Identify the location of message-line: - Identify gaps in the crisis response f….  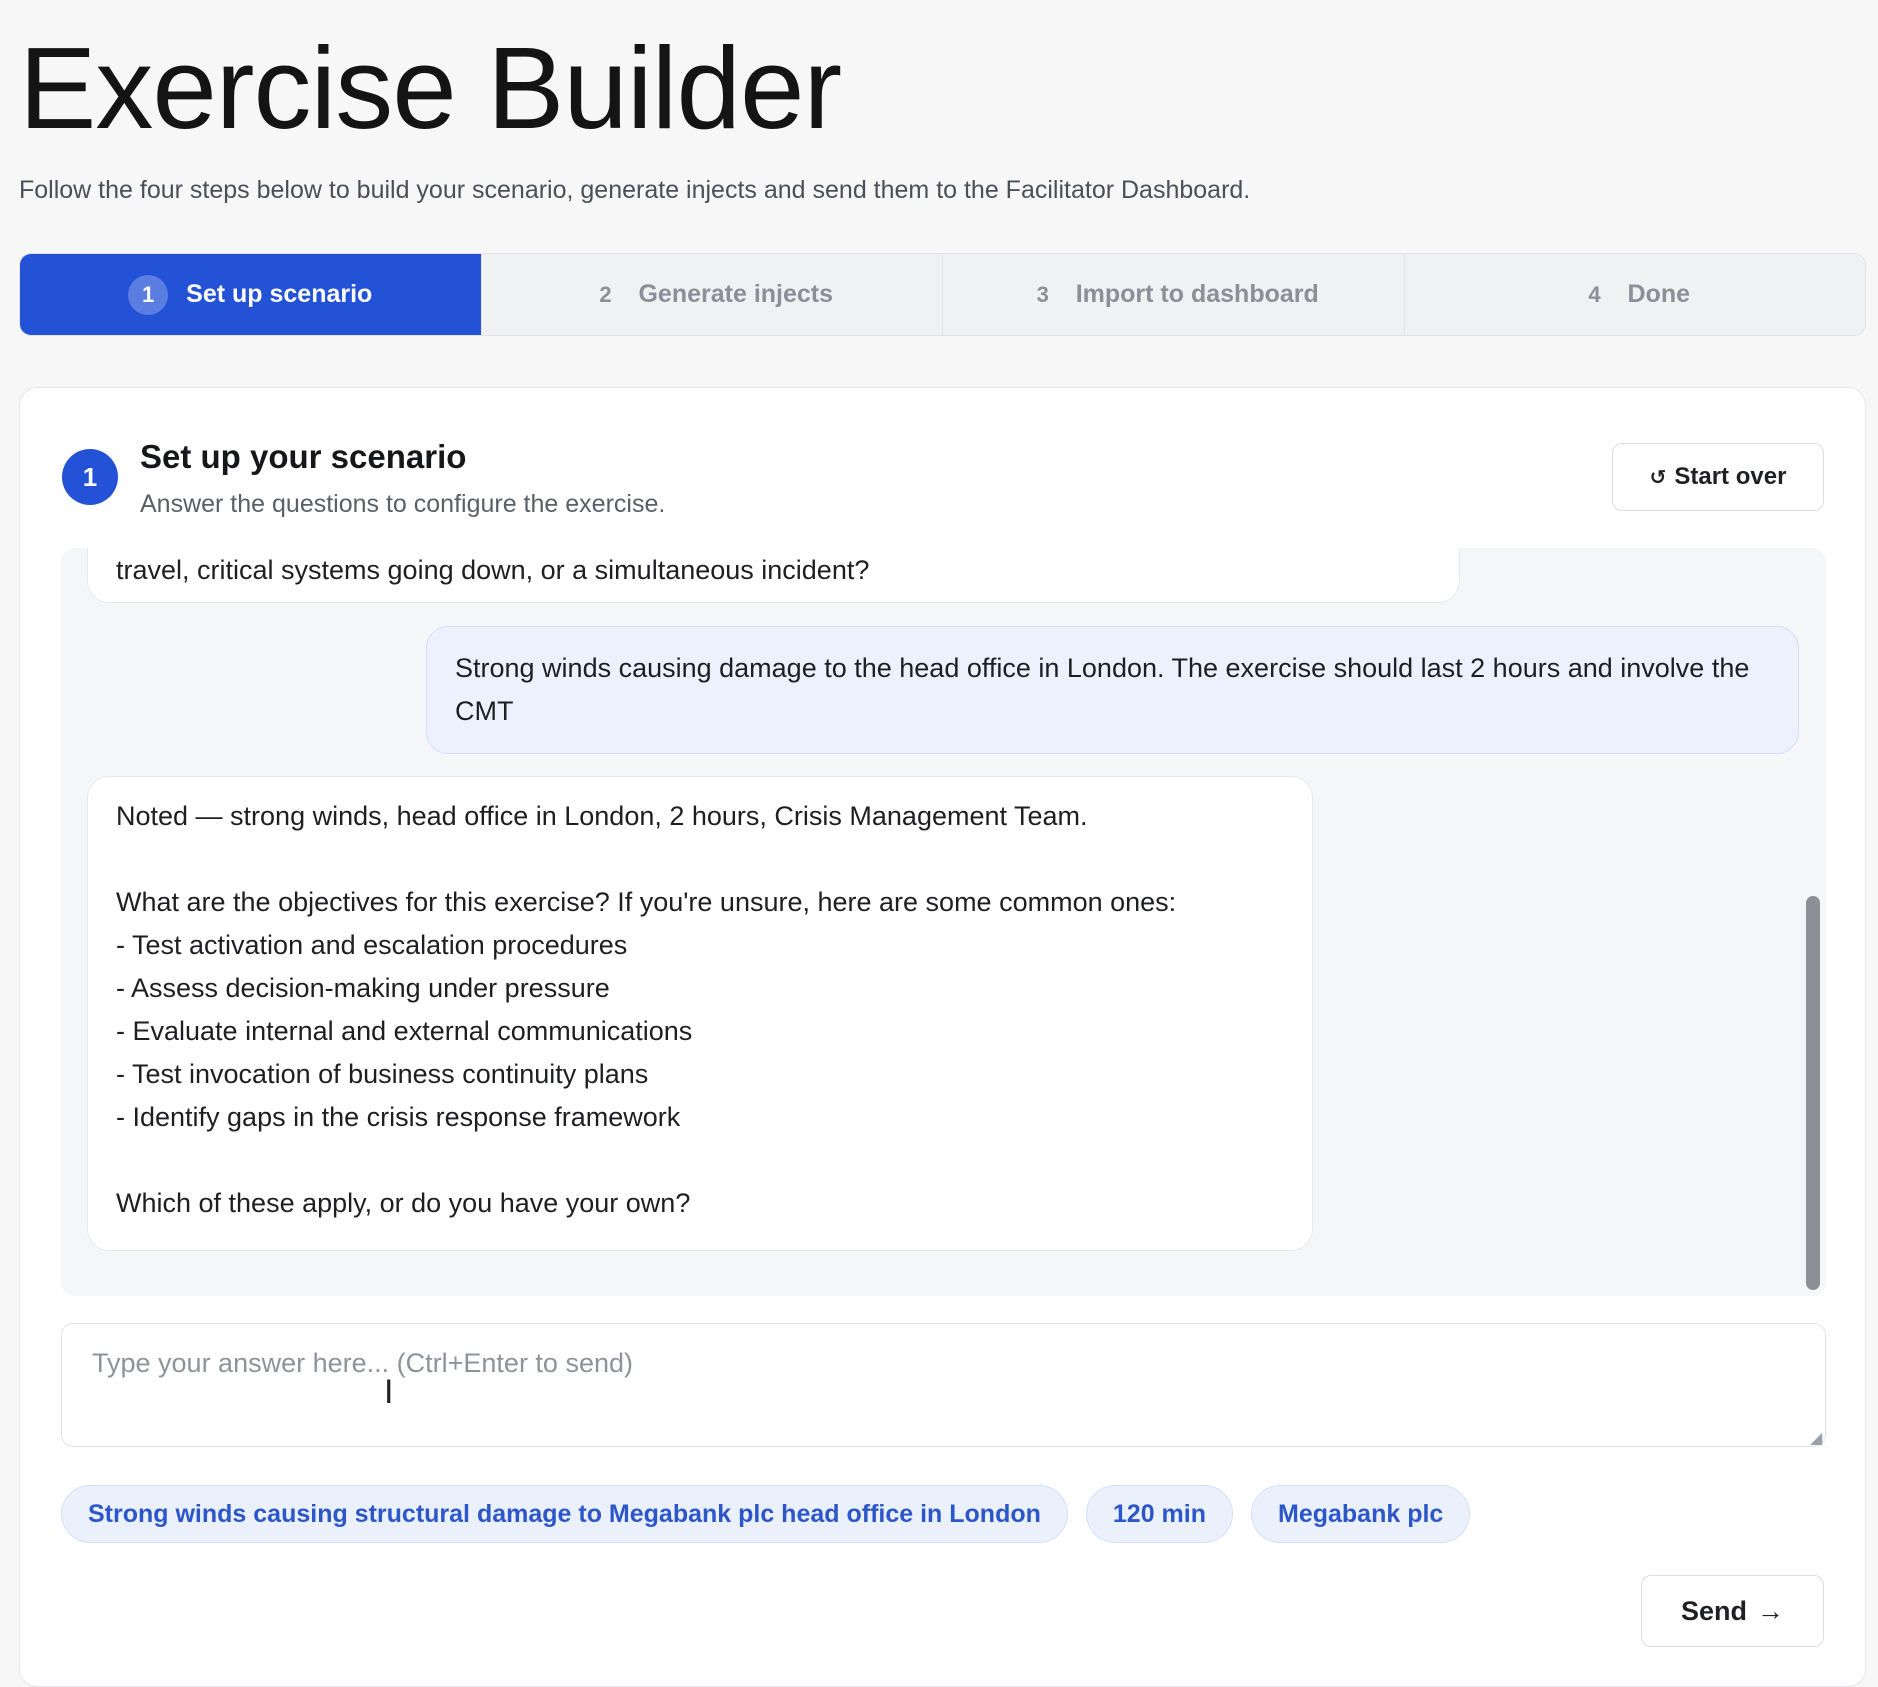
(398, 1117).